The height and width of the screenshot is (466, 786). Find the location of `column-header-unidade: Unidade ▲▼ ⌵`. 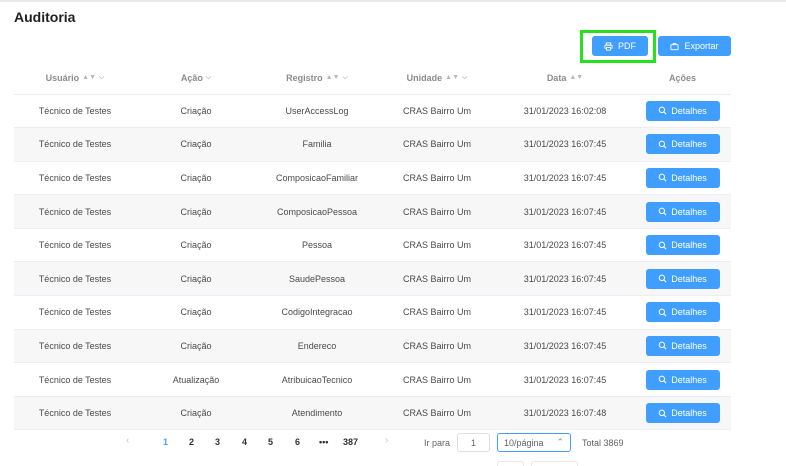

column-header-unidade: Unidade ▲▼ ⌵ is located at coordinates (437, 78).